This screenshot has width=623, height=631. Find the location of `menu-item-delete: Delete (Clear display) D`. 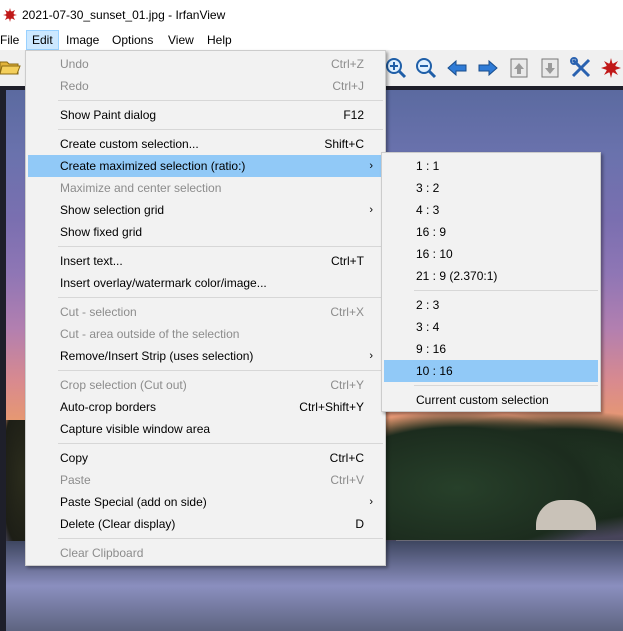

menu-item-delete: Delete (Clear display) D is located at coordinates (205, 524).